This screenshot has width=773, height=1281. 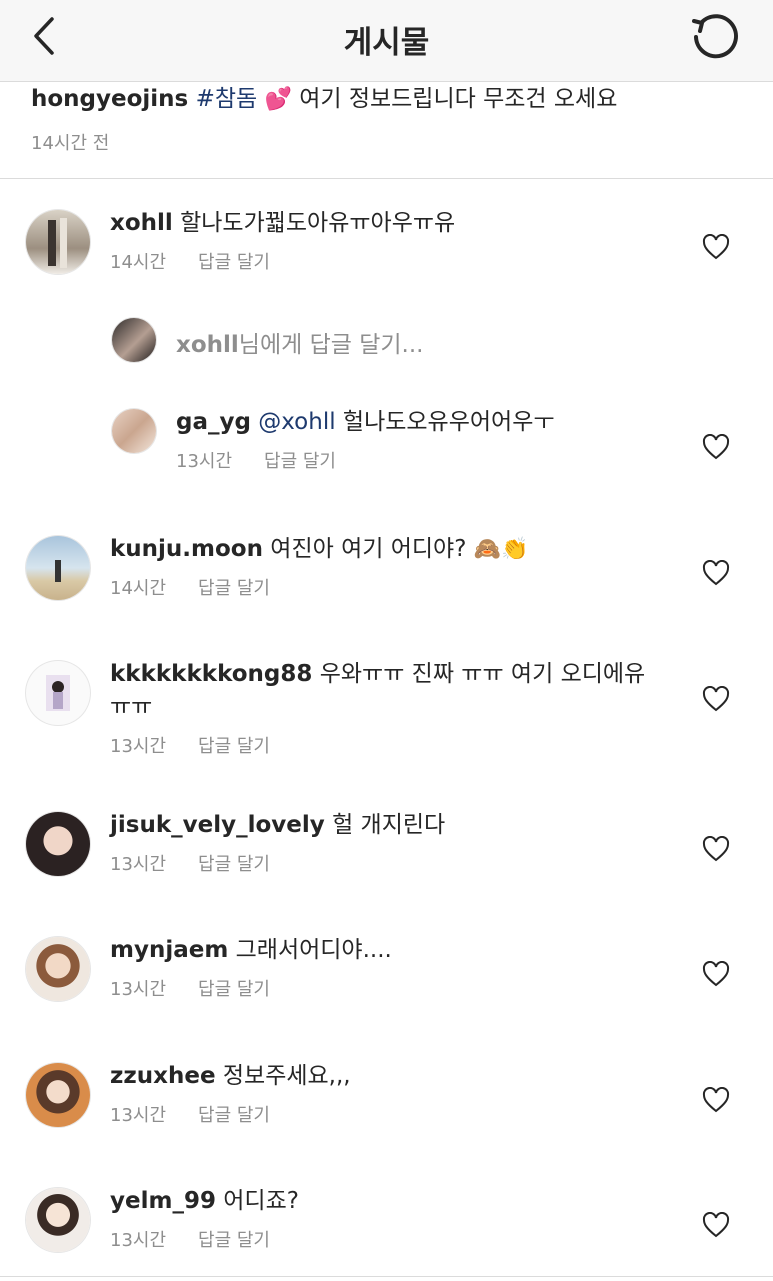 I want to click on top-navigation-bar: 게시물, so click(x=386, y=41).